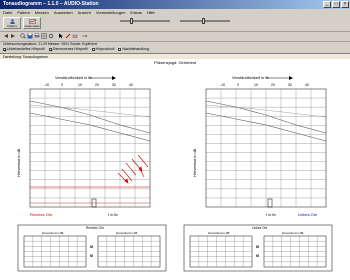  I want to click on window-title: Tonaudiogramm – 1.1.0 – AUDIO-Station, so click(51, 4).